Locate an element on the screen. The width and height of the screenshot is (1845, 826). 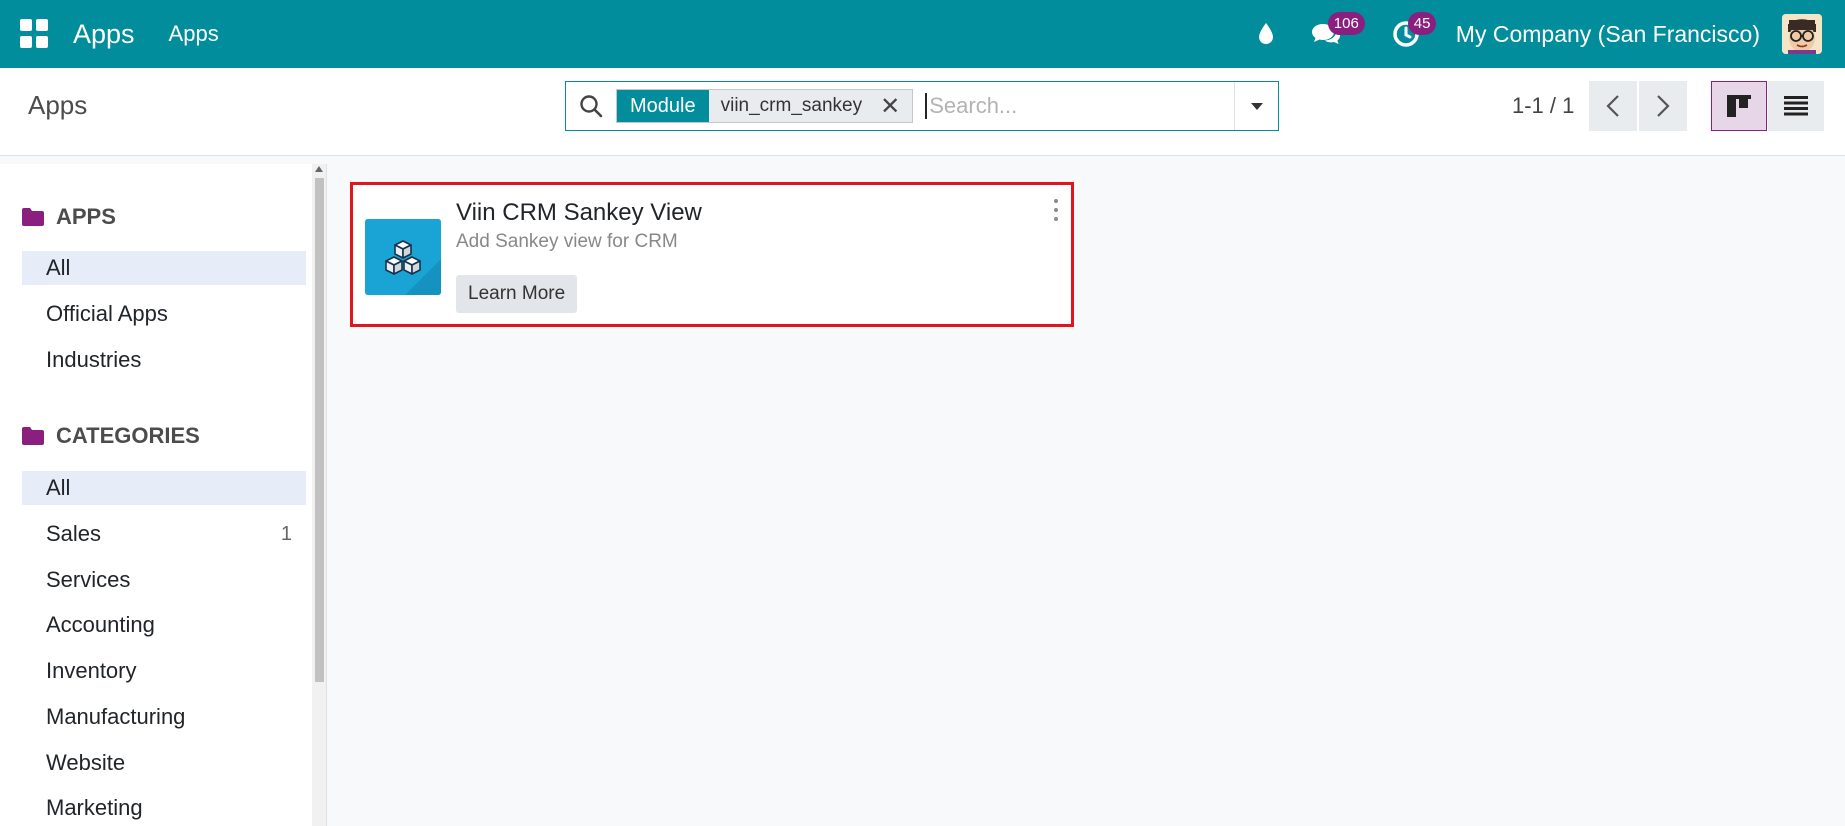
clock-icon: 45 is located at coordinates (1411, 33).